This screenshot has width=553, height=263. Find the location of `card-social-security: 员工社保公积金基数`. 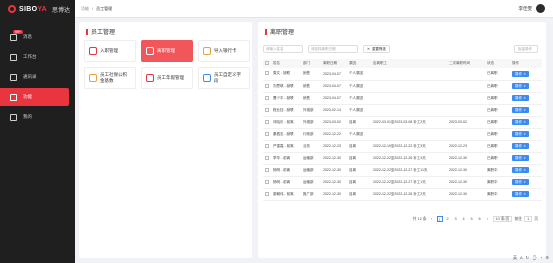

card-social-security: 员工社保公积金基数 is located at coordinates (110, 78).